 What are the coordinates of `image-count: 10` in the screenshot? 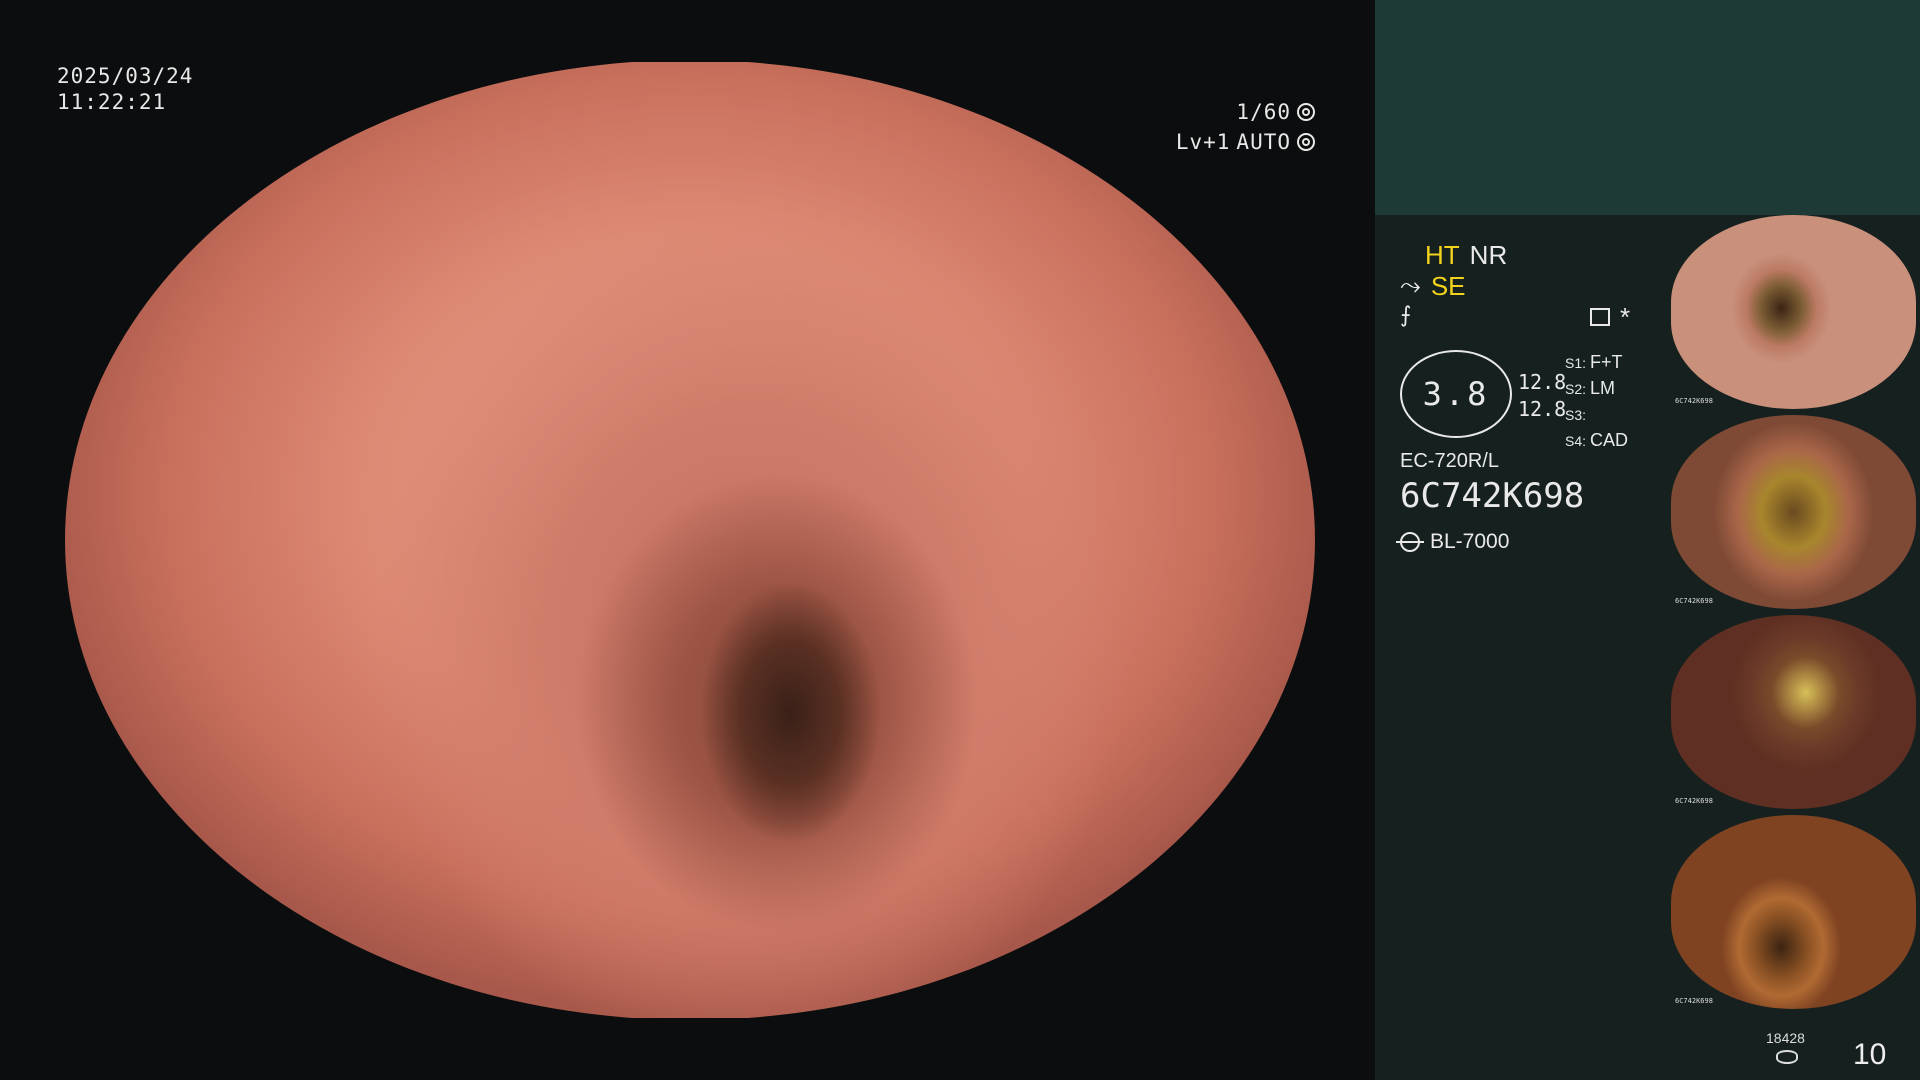 It's located at (1870, 1054).